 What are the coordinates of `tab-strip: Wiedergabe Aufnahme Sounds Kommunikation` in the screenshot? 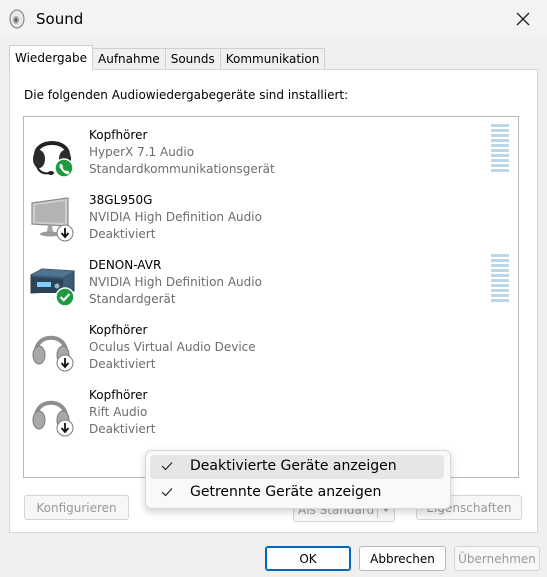 It's located at (167, 57).